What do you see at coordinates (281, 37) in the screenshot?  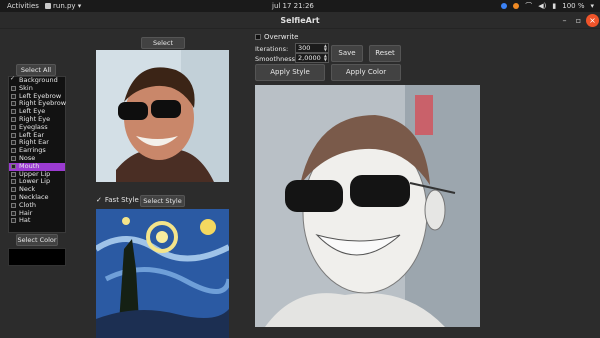 I see `overwrite-label: Overwrite` at bounding box center [281, 37].